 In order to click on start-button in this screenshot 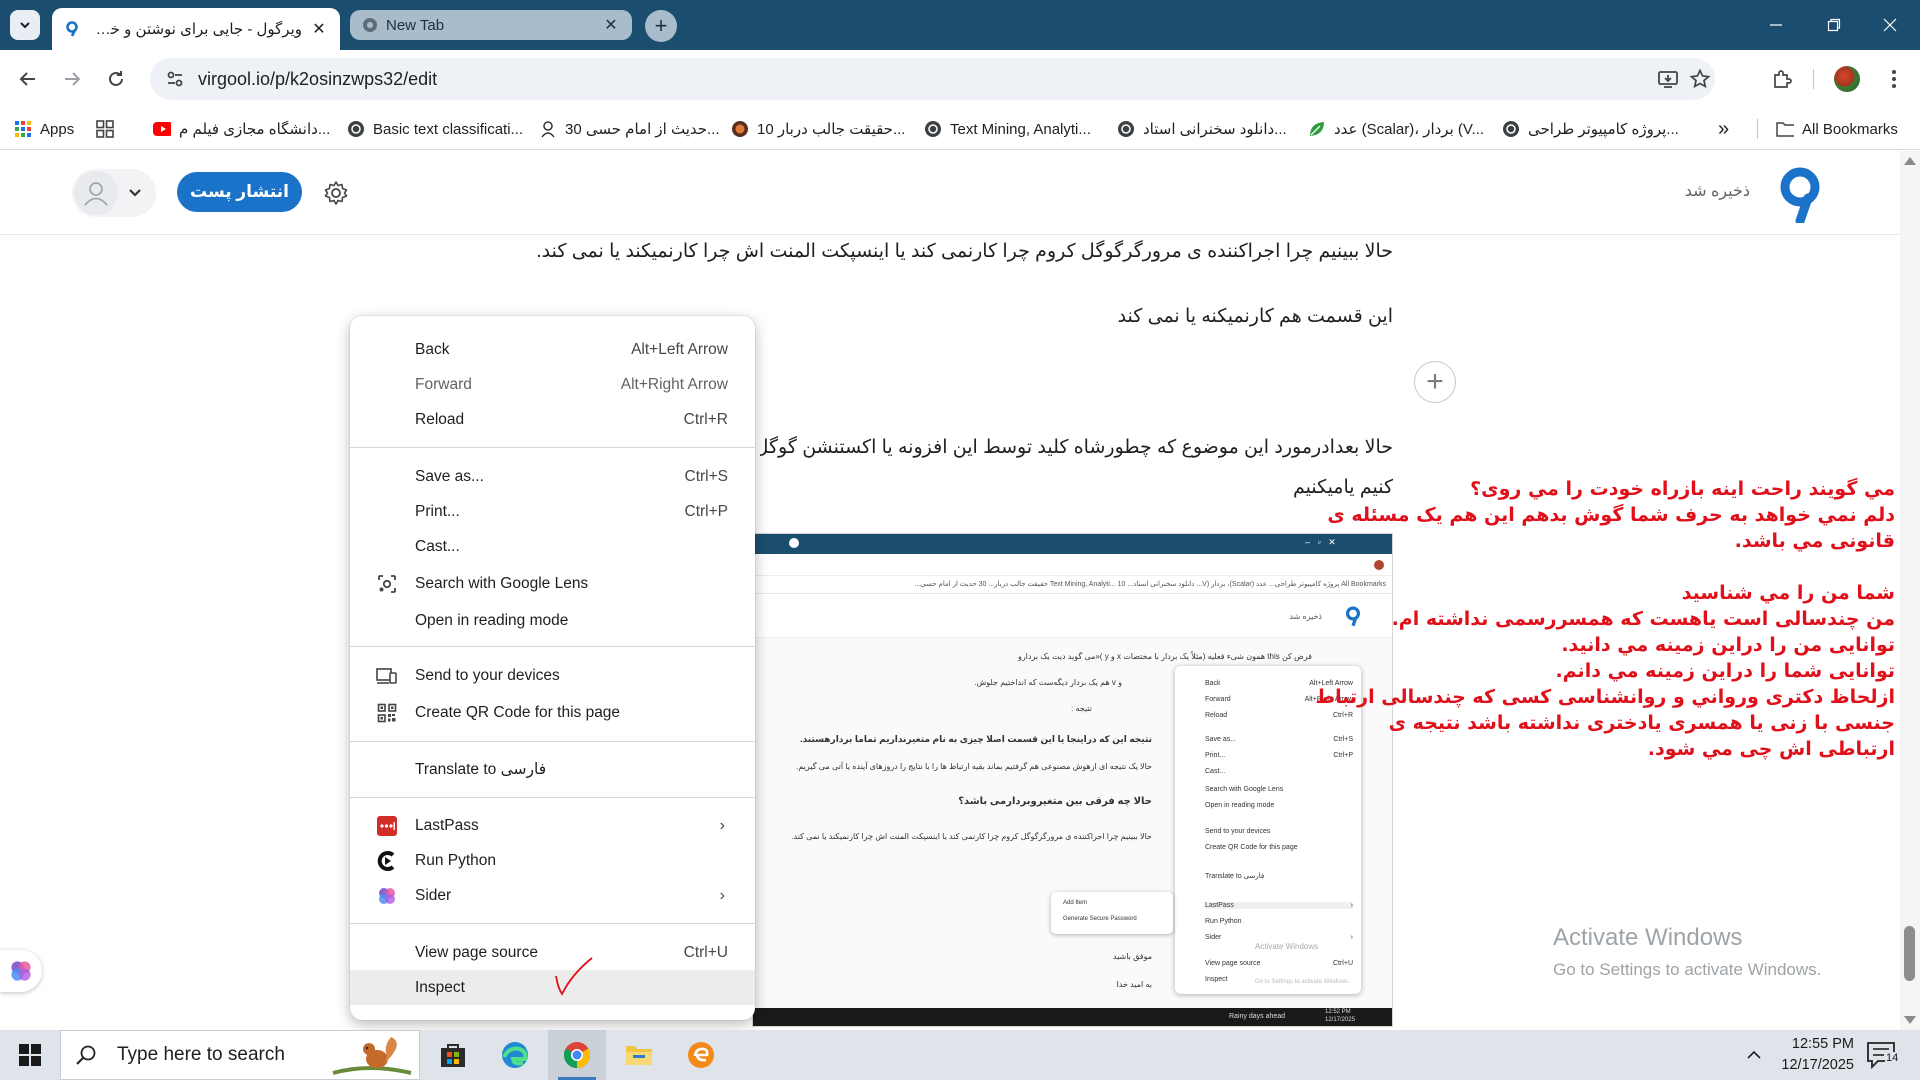, I will do `click(30, 1055)`.